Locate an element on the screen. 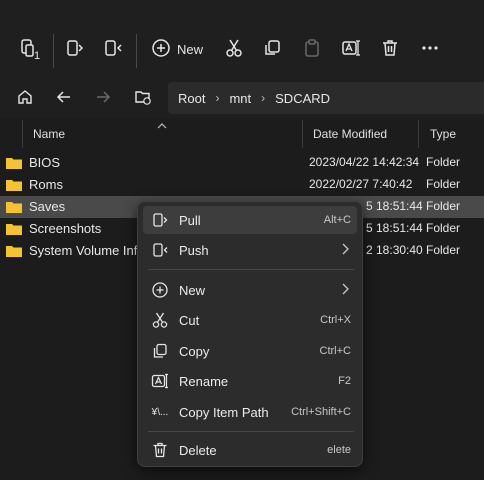 The image size is (484, 480). more-options-button is located at coordinates (430, 49).